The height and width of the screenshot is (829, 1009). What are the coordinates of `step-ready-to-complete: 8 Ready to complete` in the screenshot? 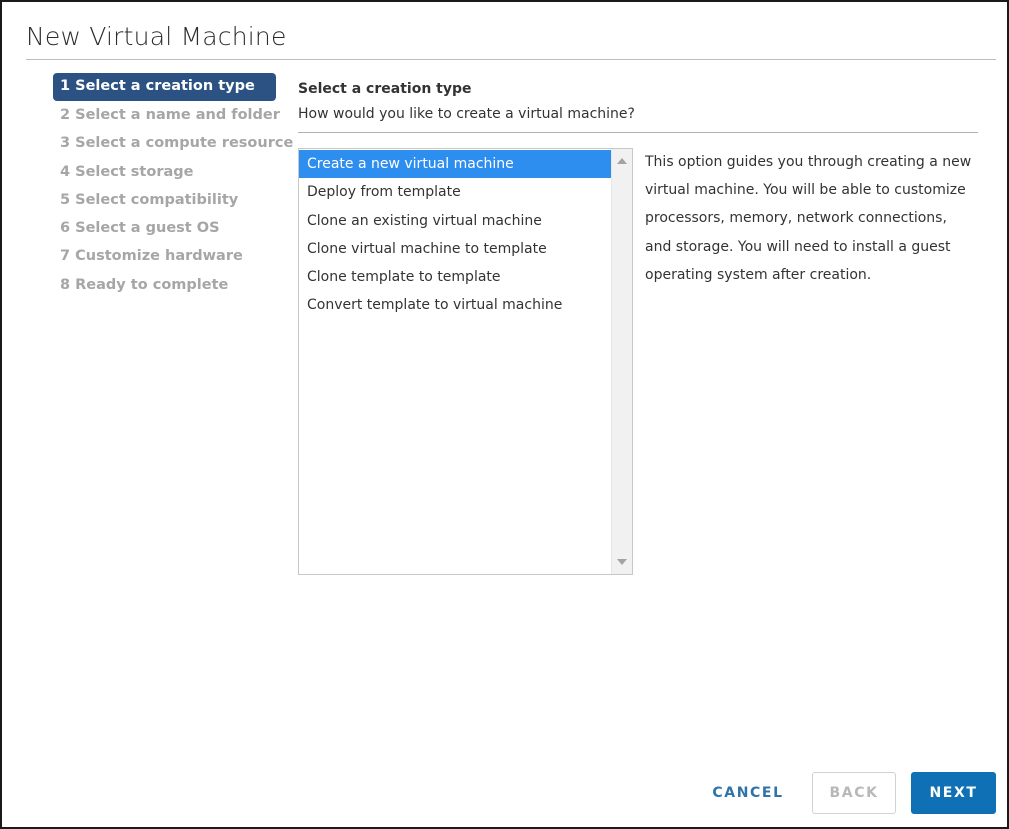 It's located at (144, 284).